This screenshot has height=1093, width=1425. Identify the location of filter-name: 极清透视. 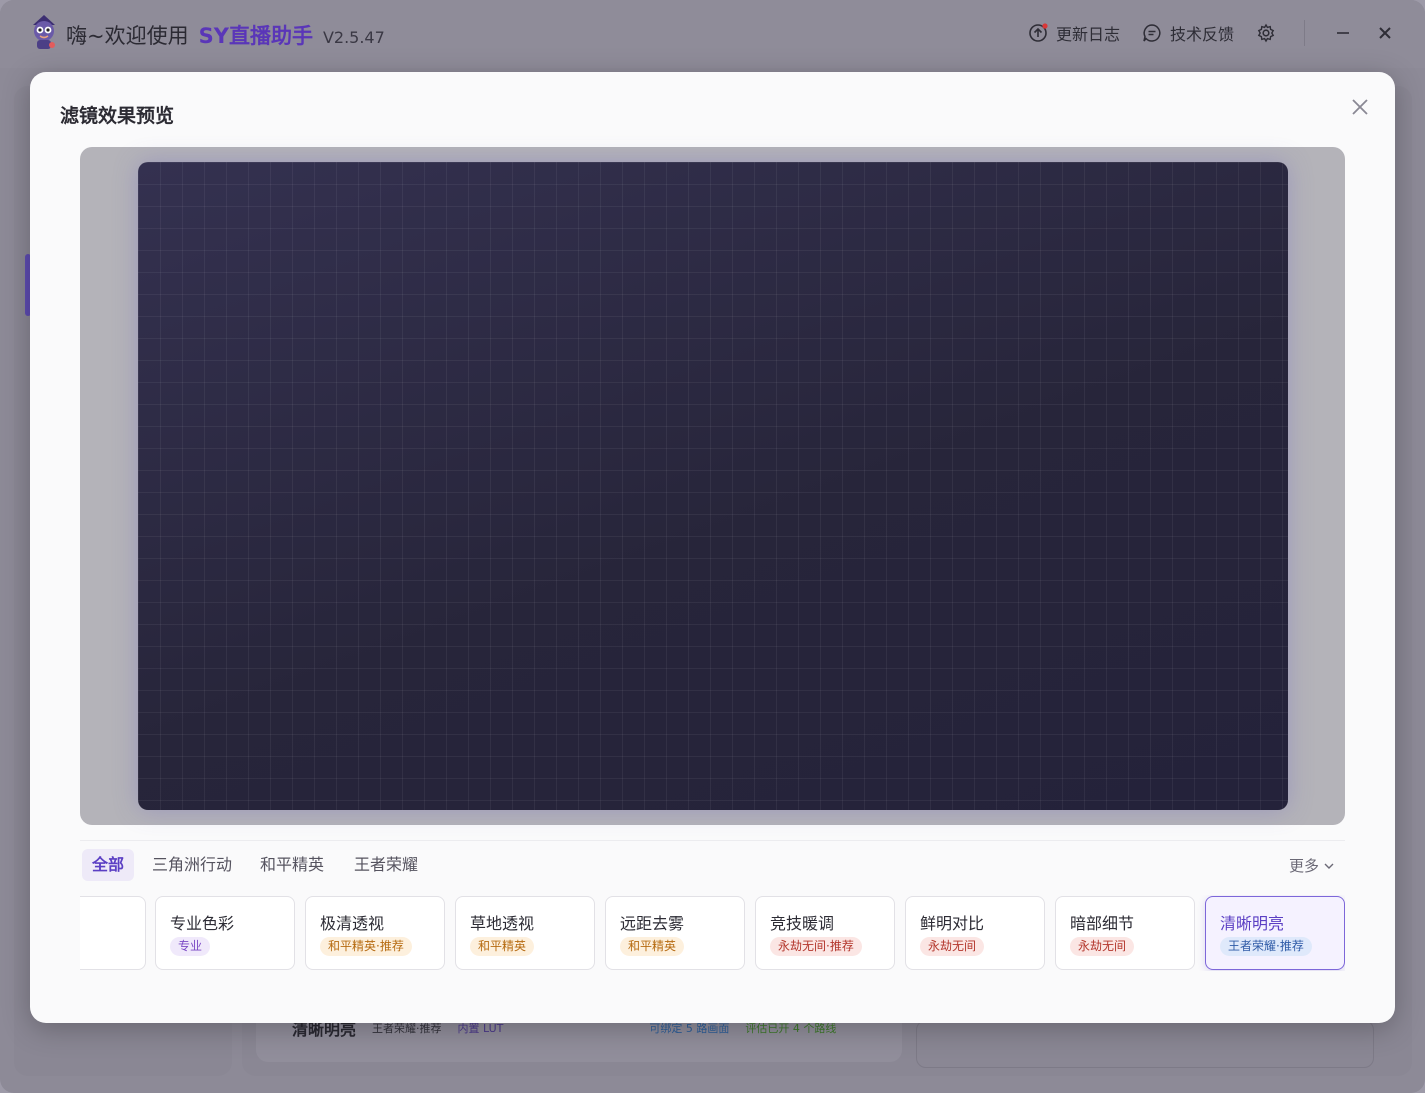
(352, 923).